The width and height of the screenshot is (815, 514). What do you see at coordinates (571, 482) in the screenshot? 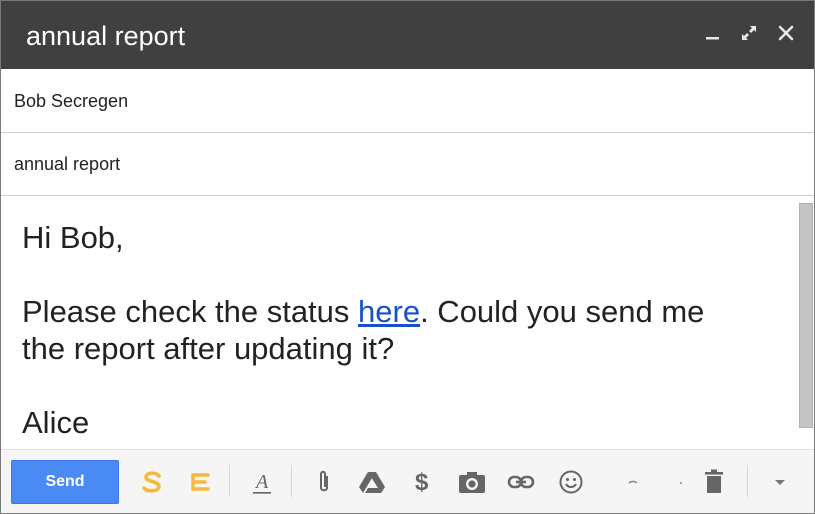
I see `emoji-icon` at bounding box center [571, 482].